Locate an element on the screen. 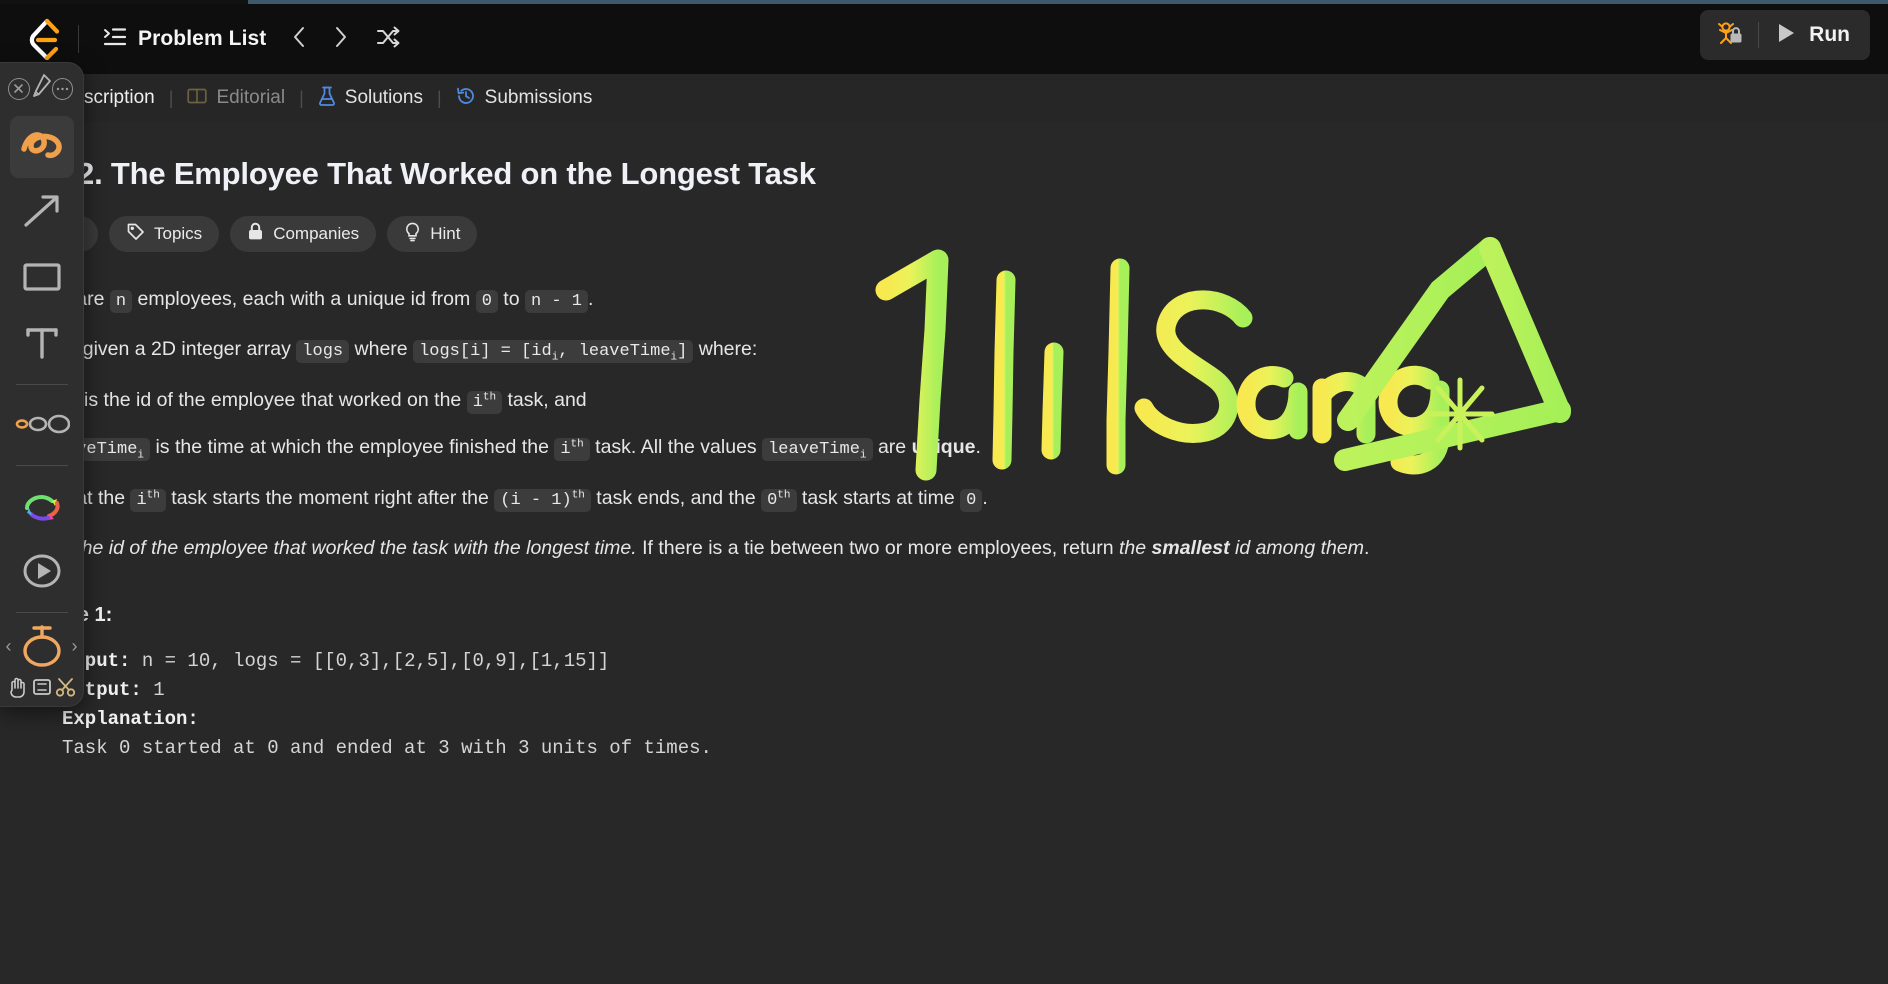 Image resolution: width=1888 pixels, height=984 pixels. p4-emphasis-2: the is located at coordinates (1135, 547).